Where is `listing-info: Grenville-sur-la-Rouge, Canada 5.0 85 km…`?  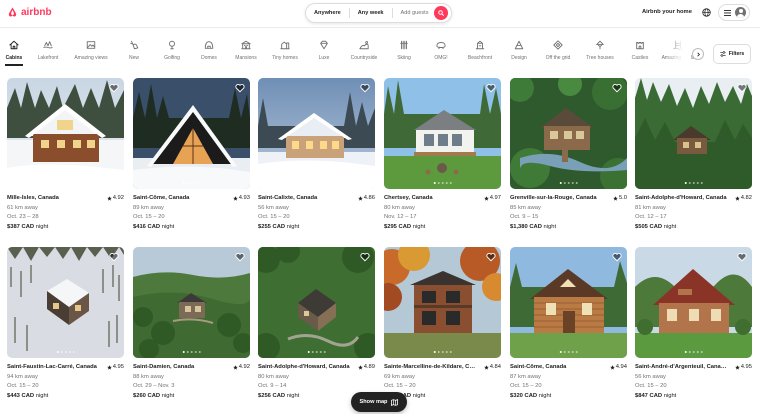
listing-info: Grenville-sur-la-Rouge, Canada 5.0 85 km… is located at coordinates (568, 213).